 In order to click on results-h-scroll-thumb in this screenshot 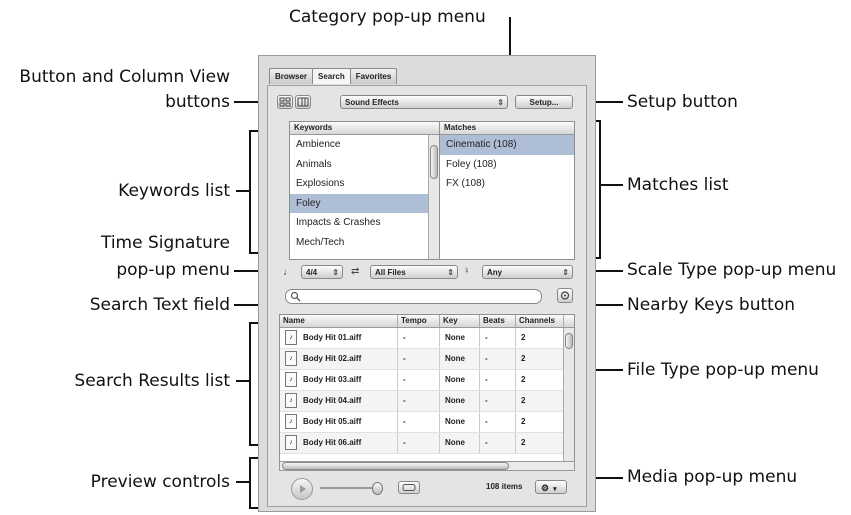, I will do `click(395, 466)`.